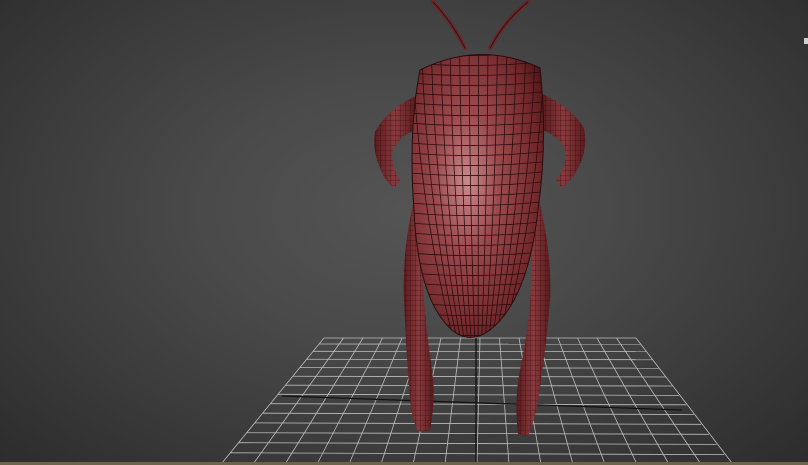 This screenshot has height=465, width=808. I want to click on grid-x-axis, so click(482, 403).